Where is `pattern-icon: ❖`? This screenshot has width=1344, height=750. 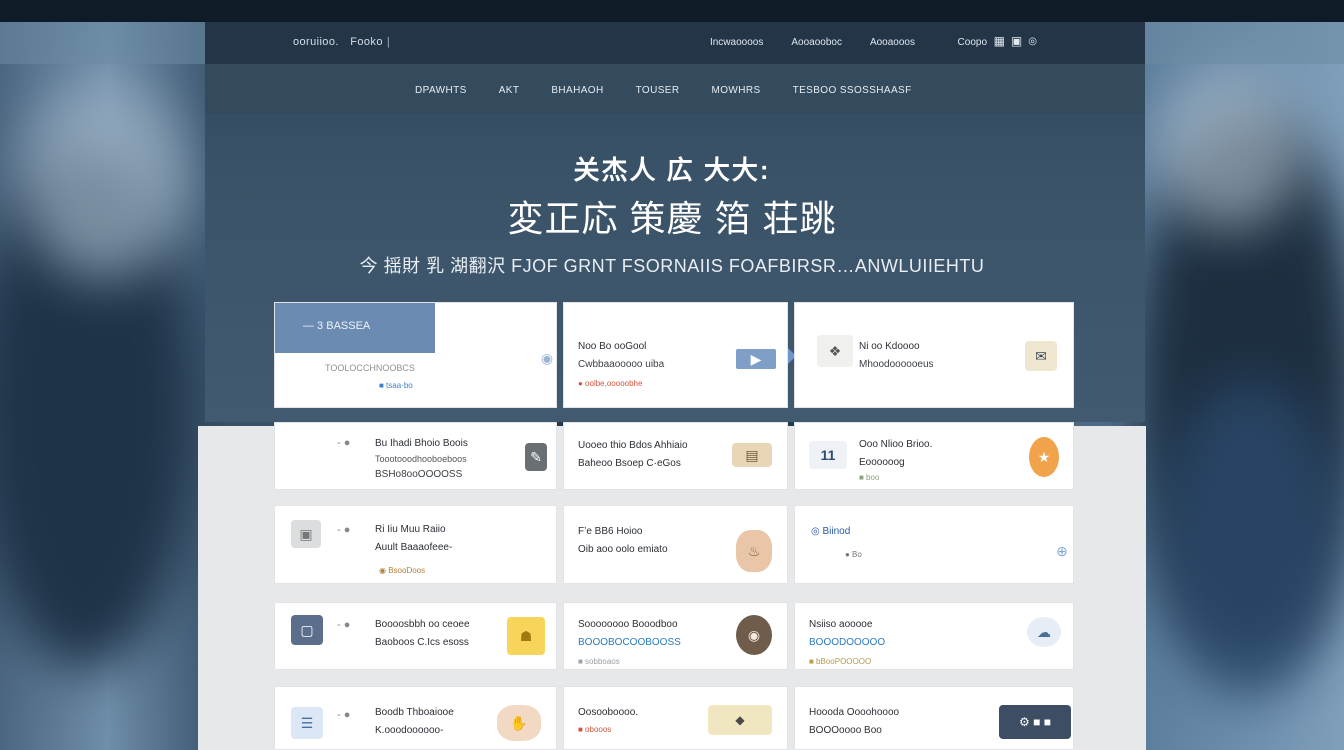 pattern-icon: ❖ is located at coordinates (835, 351).